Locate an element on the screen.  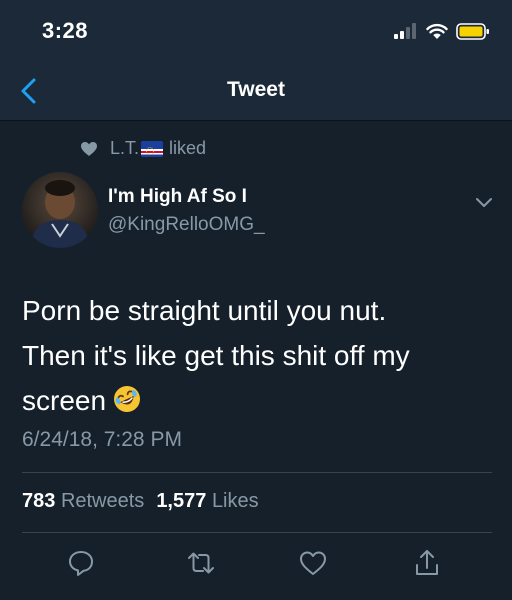
avatar is located at coordinates (60, 210).